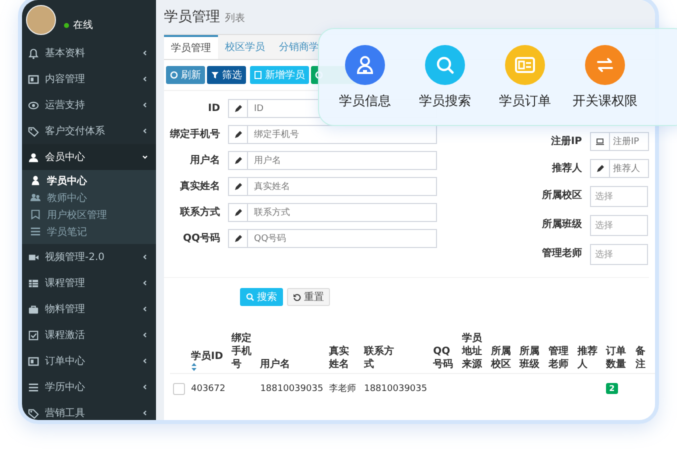 The width and height of the screenshot is (677, 464). Describe the element at coordinates (41, 20) in the screenshot. I see `avatar` at that location.